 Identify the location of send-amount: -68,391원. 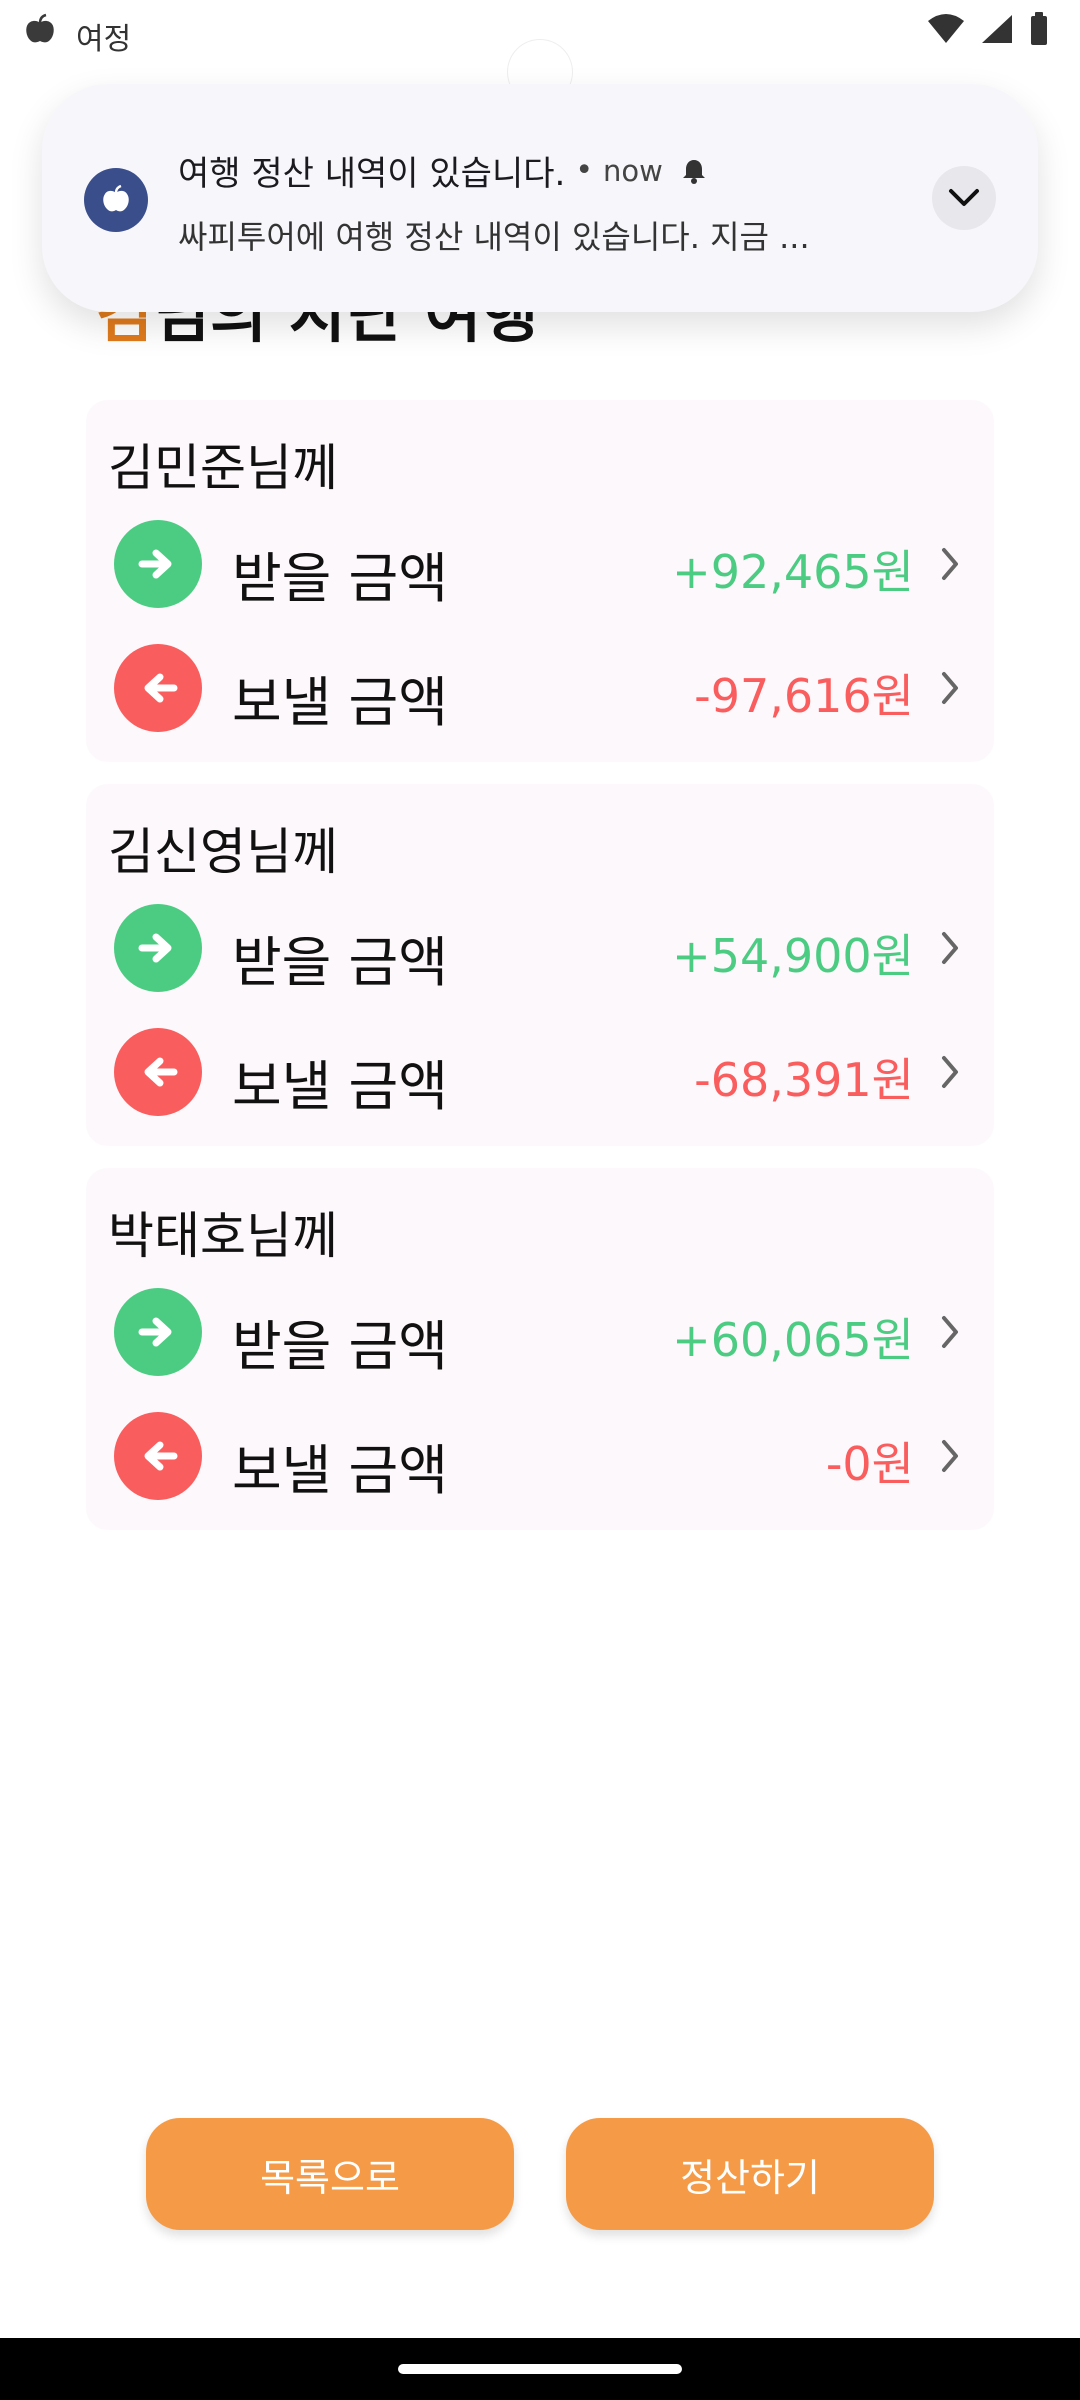
(804, 1080).